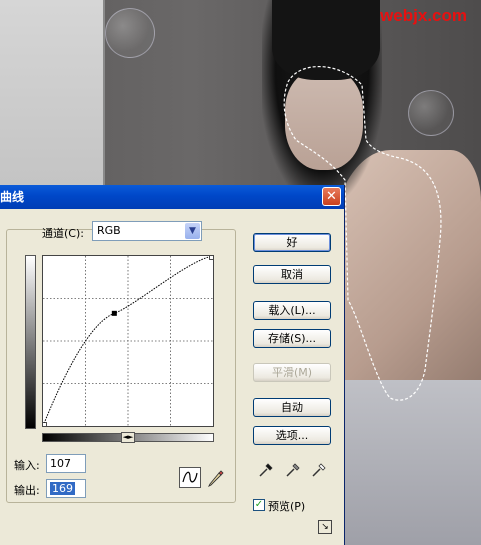 The width and height of the screenshot is (481, 545). I want to click on black-eyedropper-icon, so click(266, 470).